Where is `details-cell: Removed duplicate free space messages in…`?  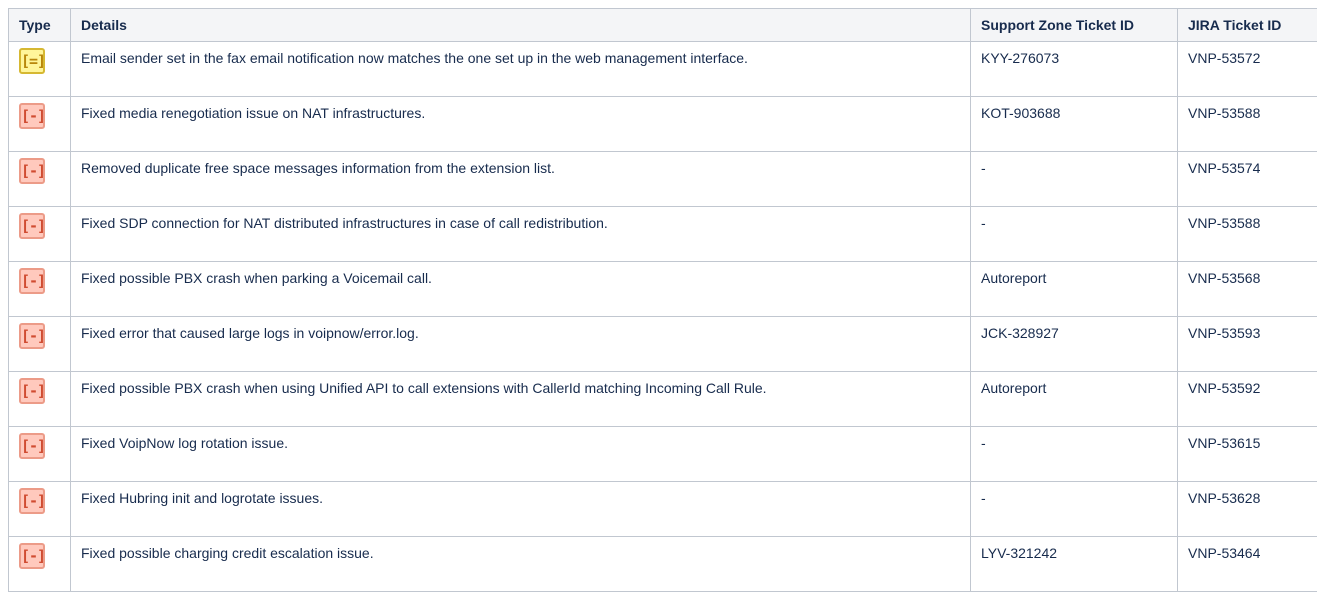
details-cell: Removed duplicate free space messages in… is located at coordinates (520, 179).